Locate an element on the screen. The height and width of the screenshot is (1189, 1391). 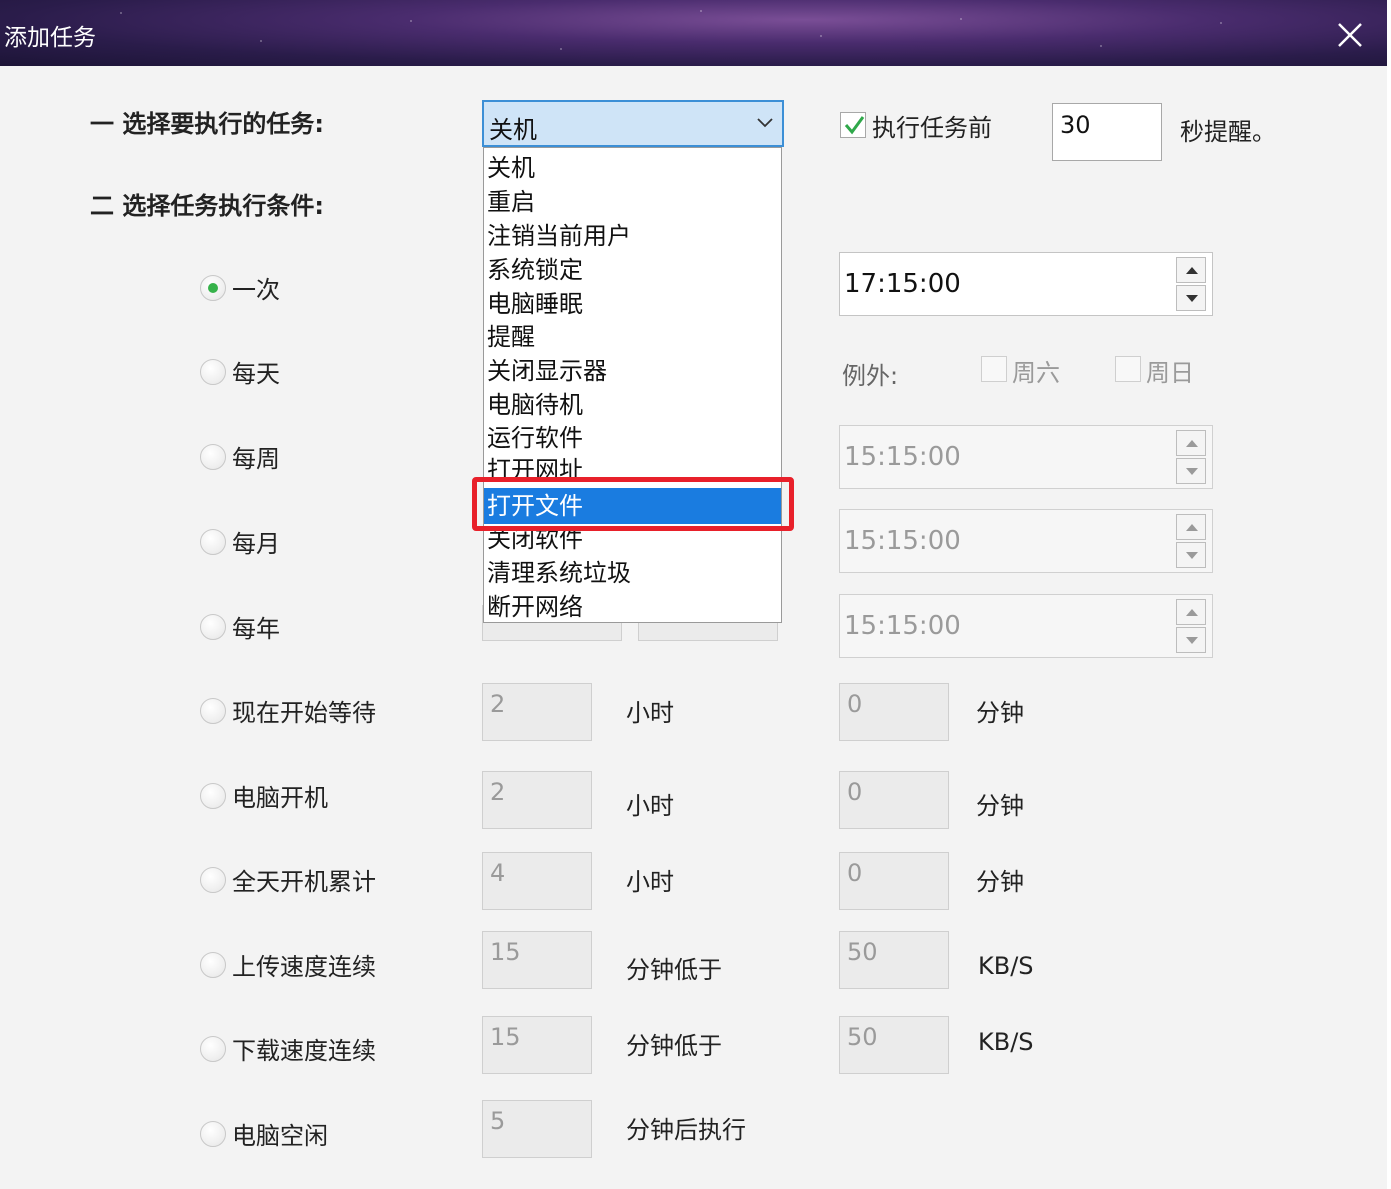
idle-minutes-input: 5 is located at coordinates (537, 1129).